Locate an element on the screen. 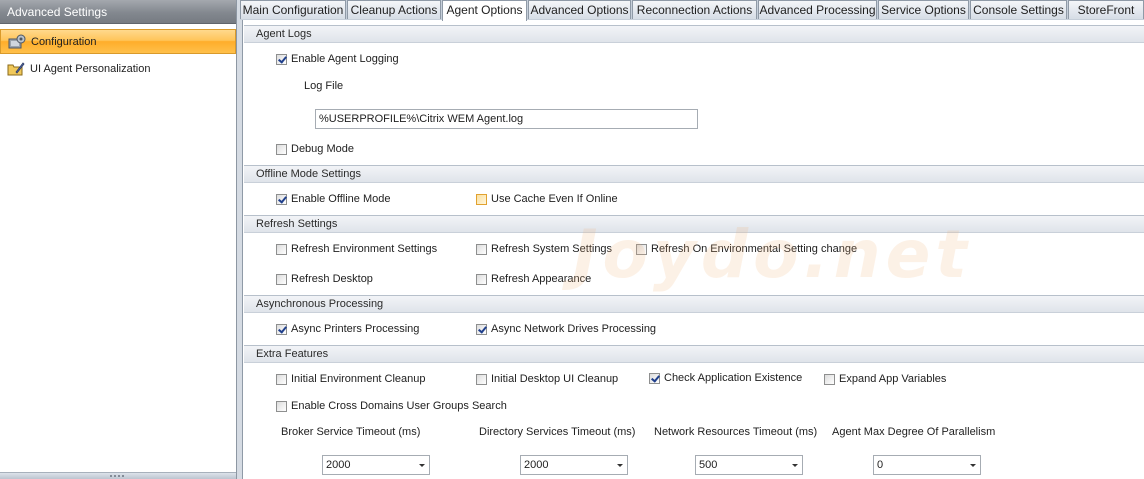  async-network-drives-checkbox: Async Network Drives Processing is located at coordinates (566, 329).